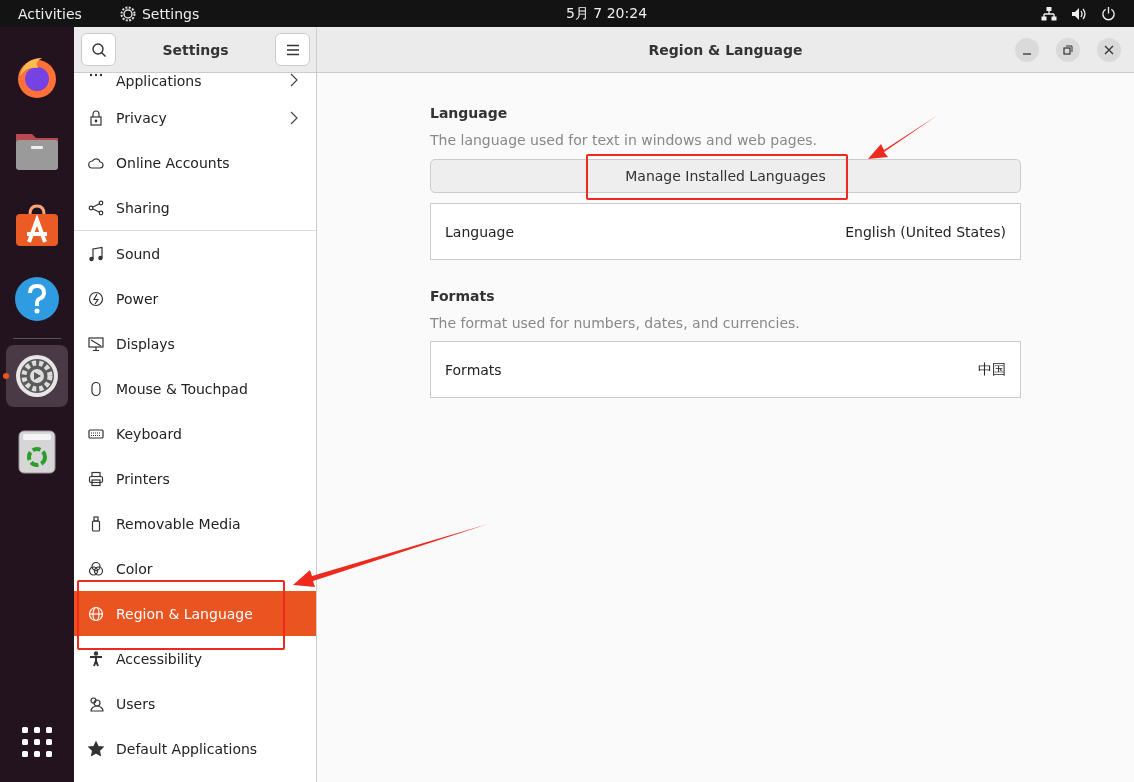  Describe the element at coordinates (925, 231) in the screenshot. I see `row-value: English (United States)` at that location.